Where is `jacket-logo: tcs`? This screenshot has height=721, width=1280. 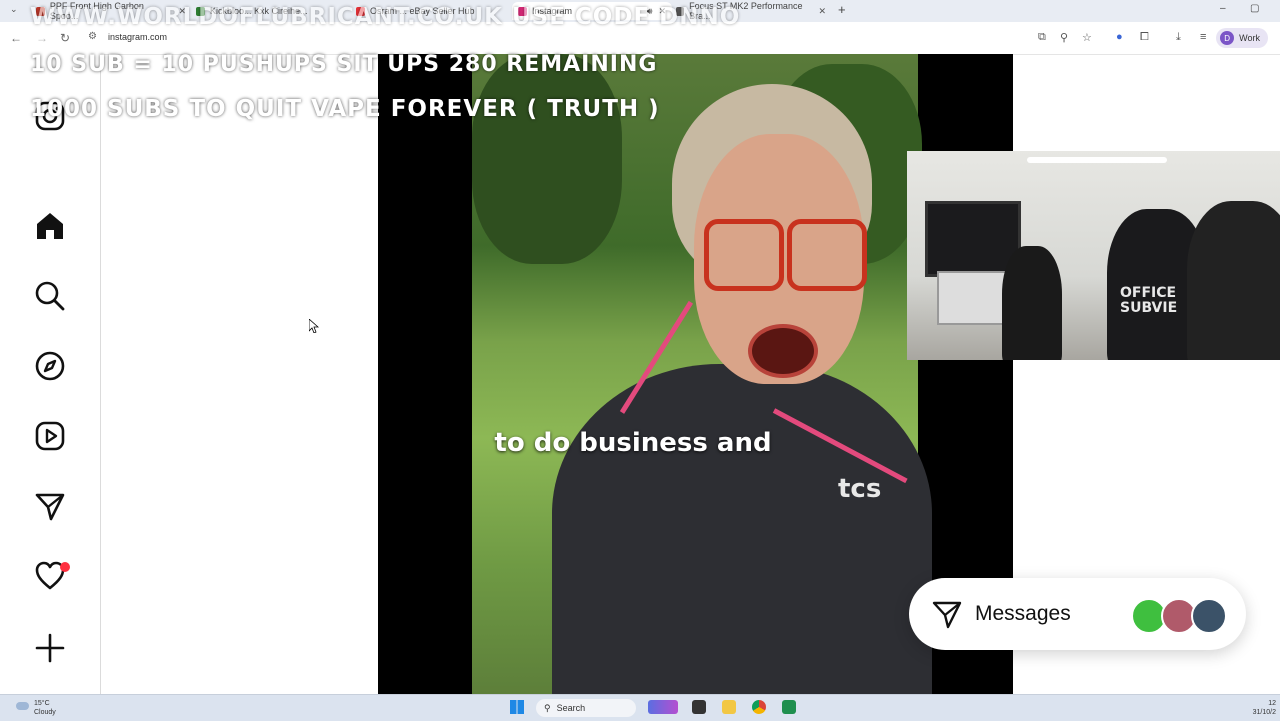 jacket-logo: tcs is located at coordinates (860, 489).